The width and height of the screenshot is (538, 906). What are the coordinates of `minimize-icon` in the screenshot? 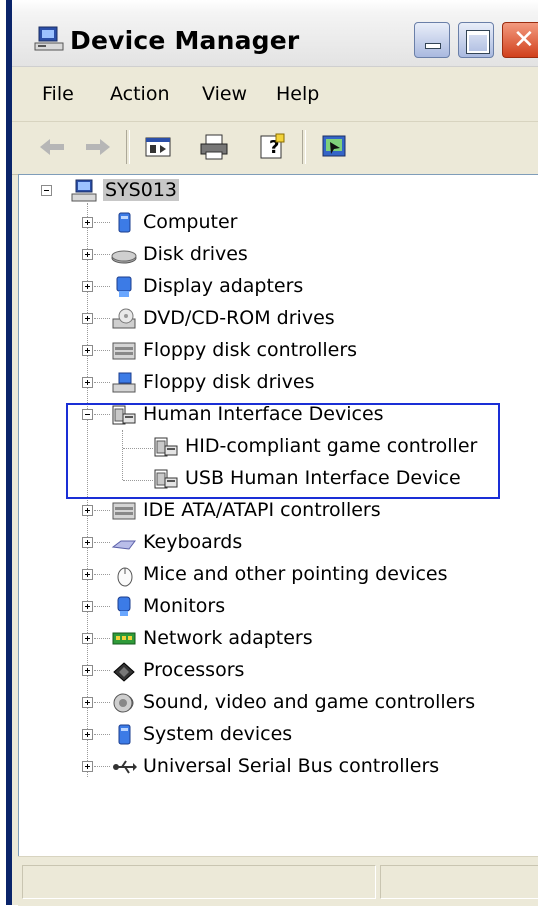 It's located at (433, 46).